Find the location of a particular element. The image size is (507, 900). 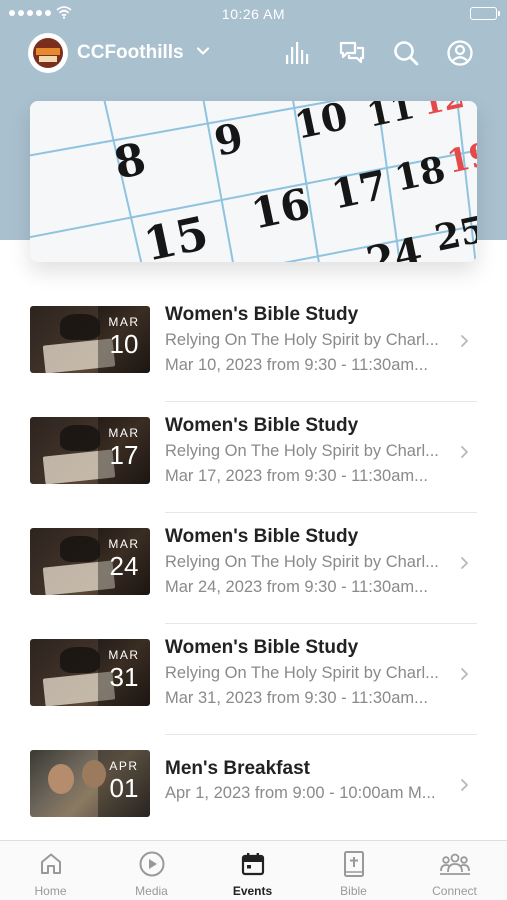

event-thumbnail: MAR 24 is located at coordinates (90, 561).